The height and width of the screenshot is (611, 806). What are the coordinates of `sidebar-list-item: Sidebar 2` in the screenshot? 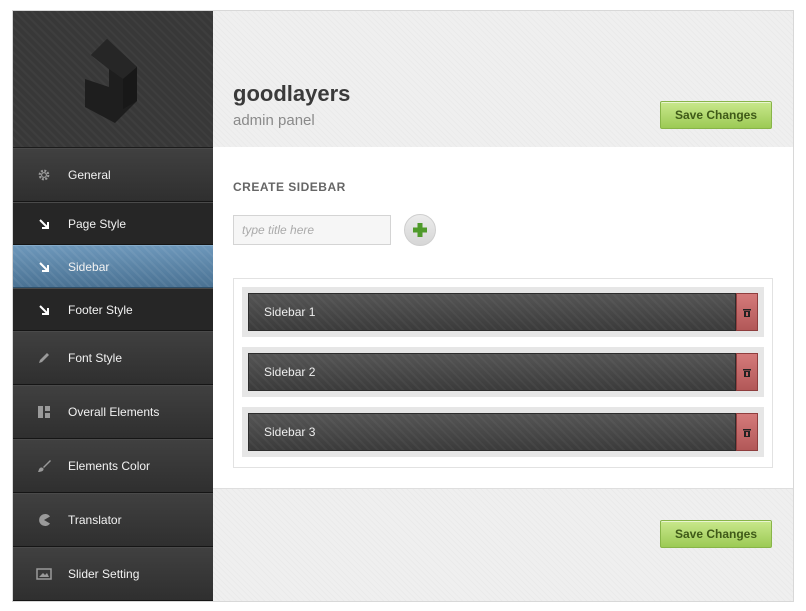 It's located at (503, 372).